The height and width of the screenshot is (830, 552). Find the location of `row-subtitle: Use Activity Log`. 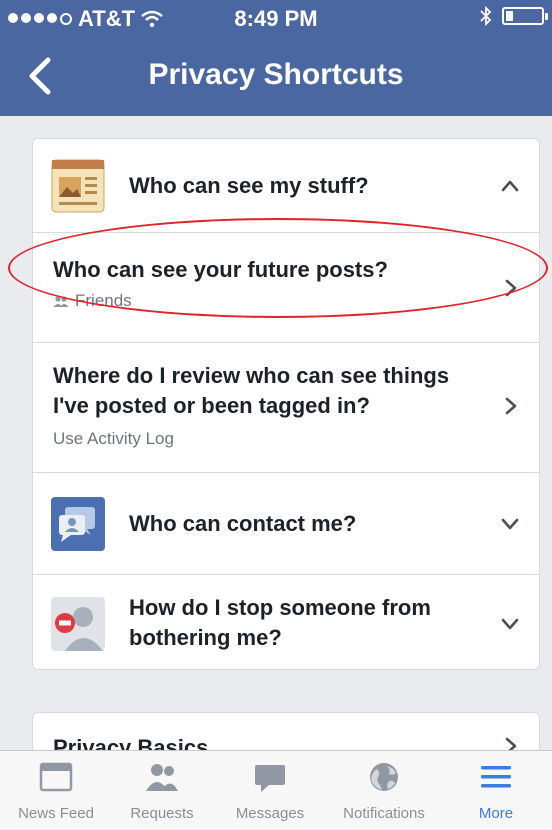

row-subtitle: Use Activity Log is located at coordinates (113, 438).